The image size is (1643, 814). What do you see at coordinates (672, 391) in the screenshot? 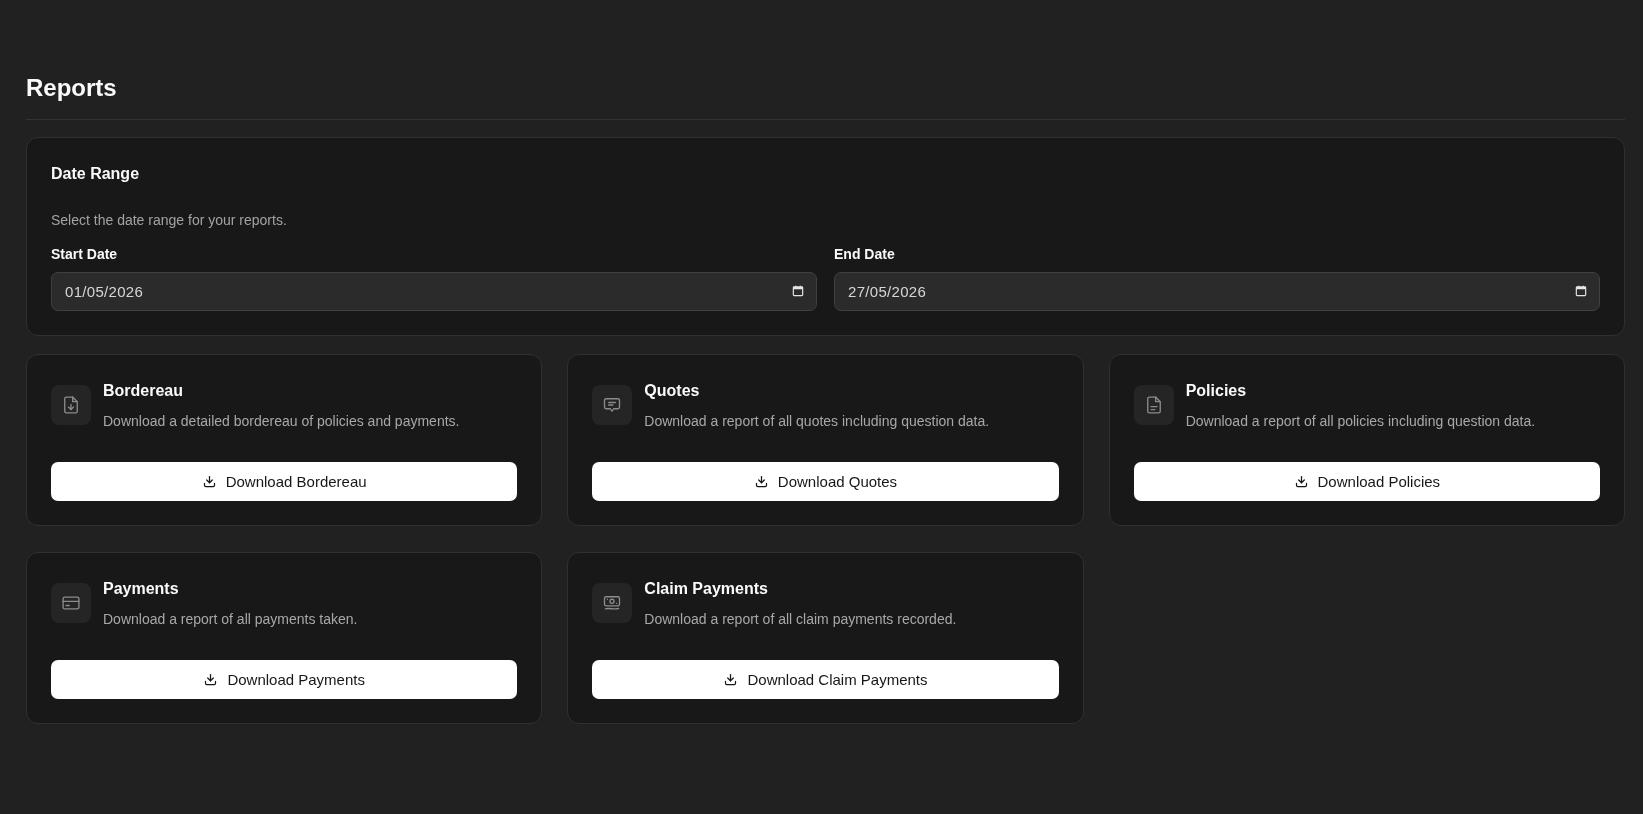
I see `card-title: Quotes` at bounding box center [672, 391].